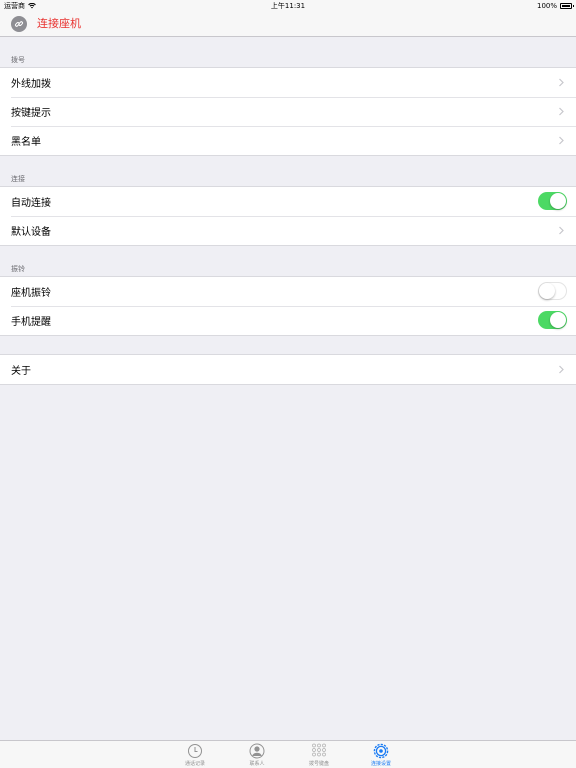 This screenshot has width=576, height=768. I want to click on row-label: 关于, so click(21, 371).